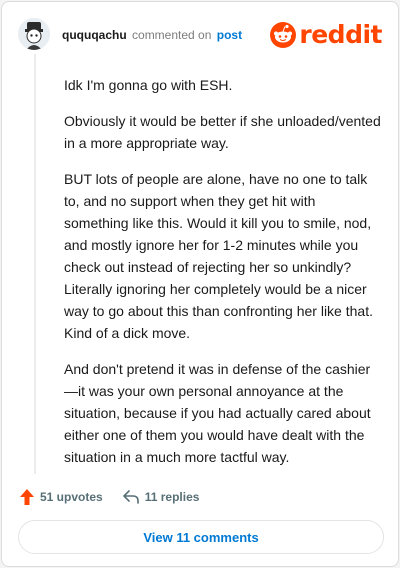 The height and width of the screenshot is (568, 400). Describe the element at coordinates (283, 35) in the screenshot. I see `reddit-snoo-icon` at that location.